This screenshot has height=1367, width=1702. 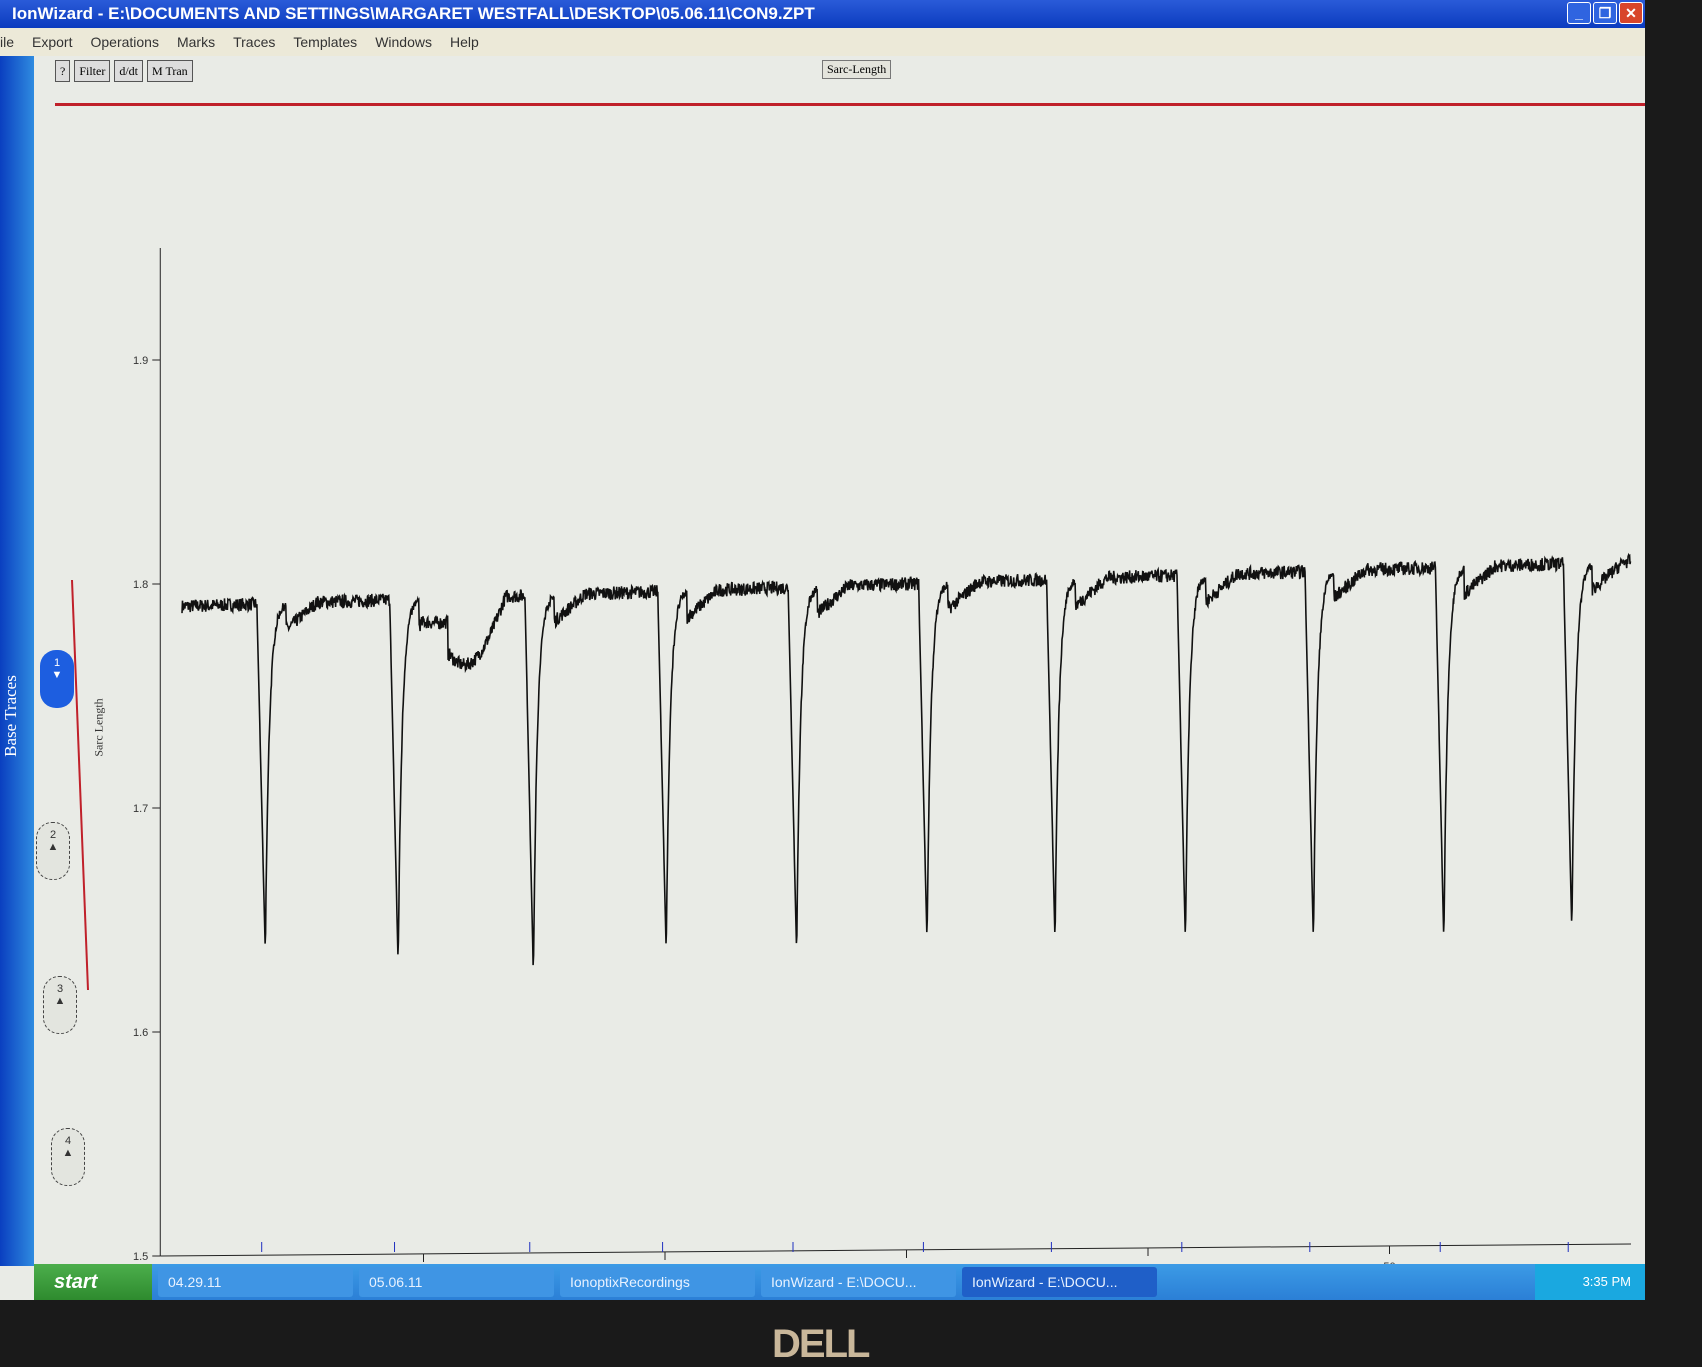 I want to click on monitor-logo: DELL, so click(x=821, y=1344).